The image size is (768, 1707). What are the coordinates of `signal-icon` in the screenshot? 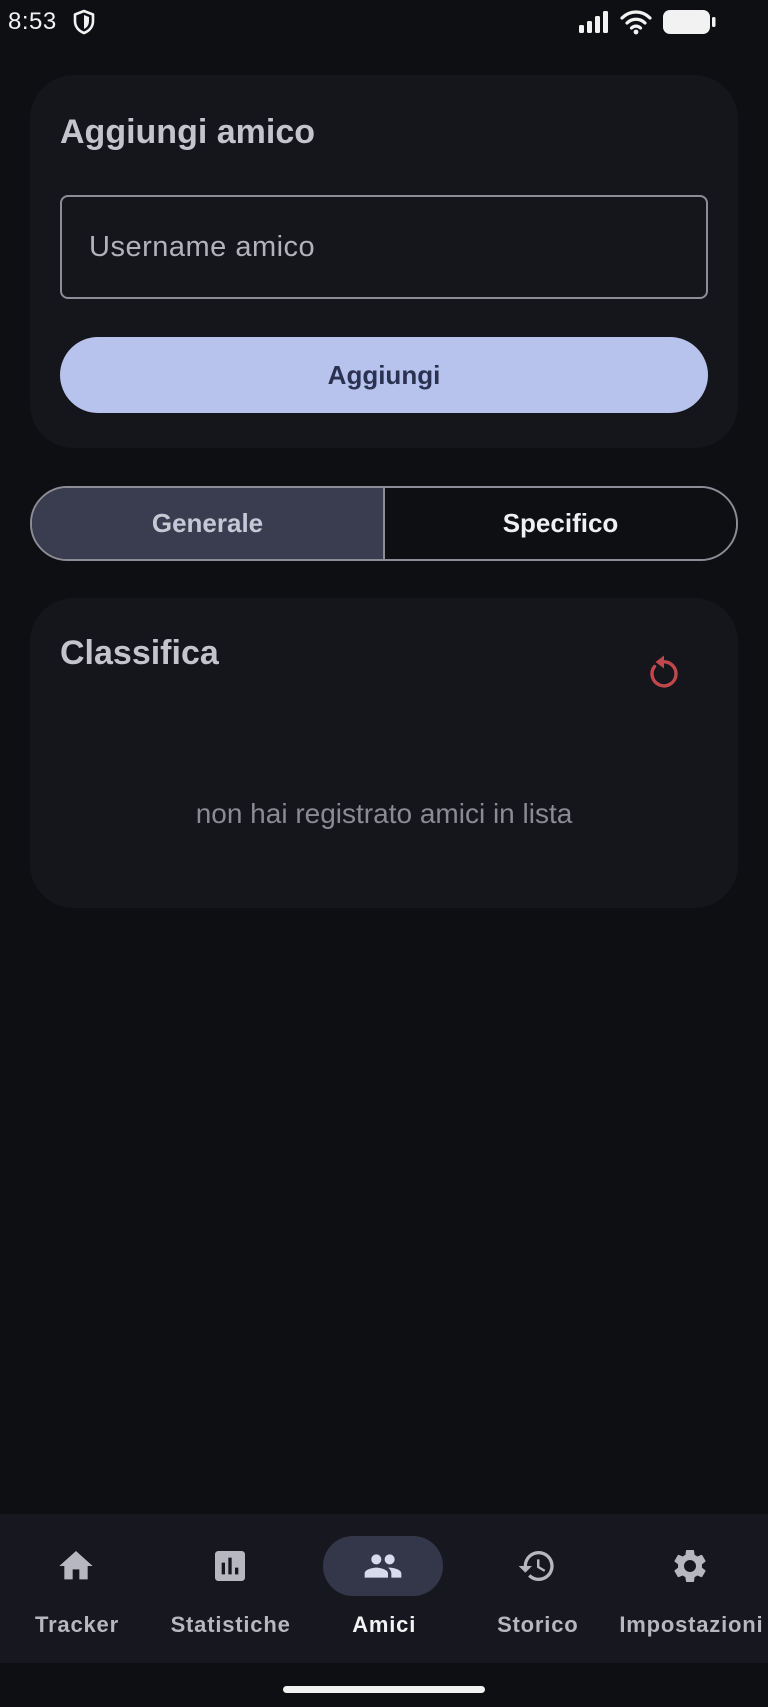 It's located at (593, 22).